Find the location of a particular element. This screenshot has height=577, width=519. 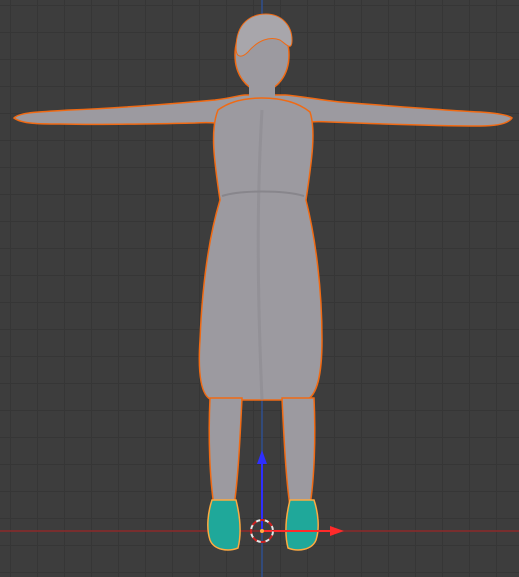

gizmo-z-arrow is located at coordinates (262, 457).